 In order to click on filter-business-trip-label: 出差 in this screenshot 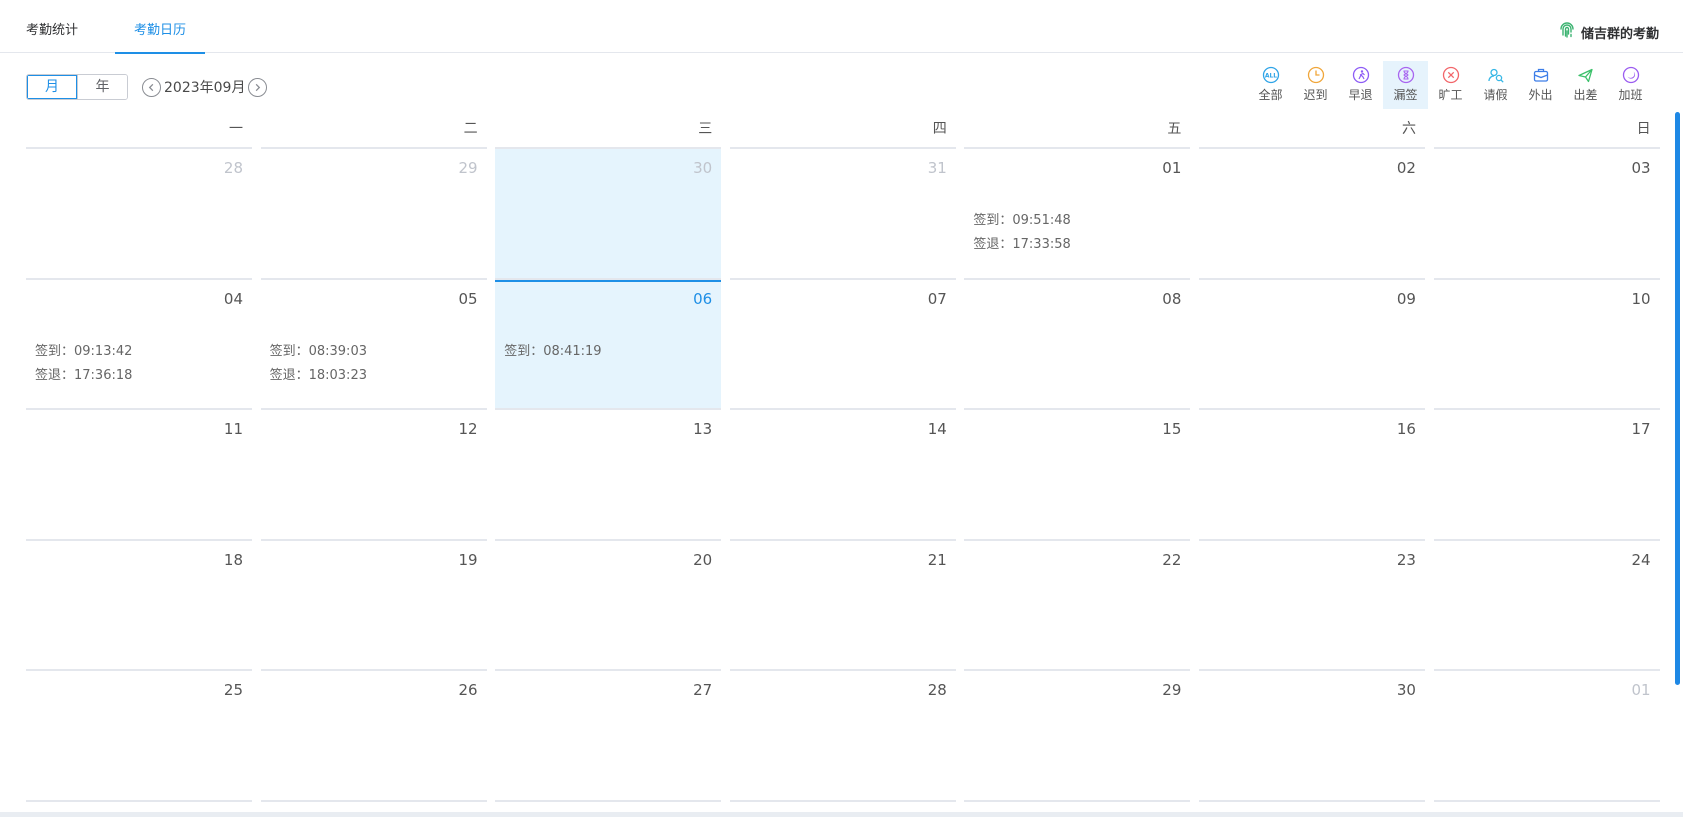, I will do `click(1585, 95)`.